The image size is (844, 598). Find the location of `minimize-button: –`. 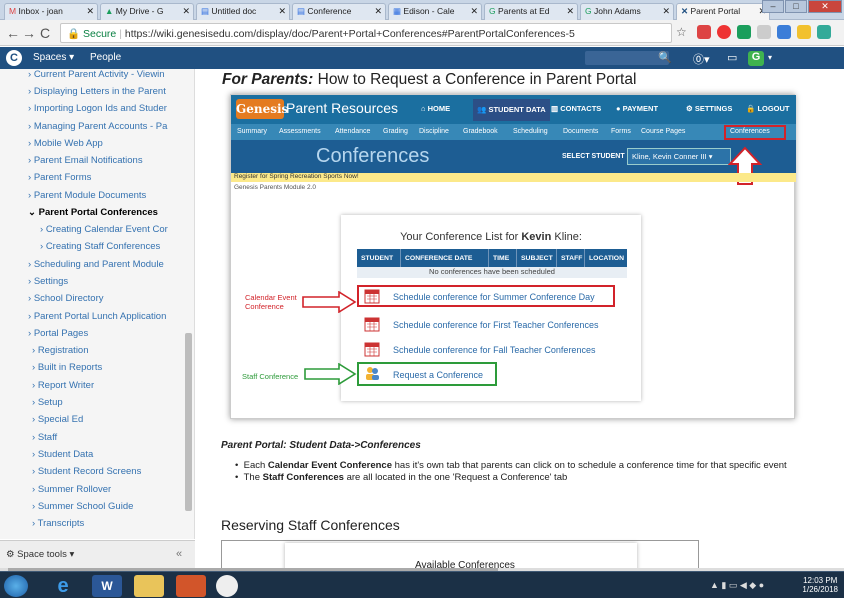

minimize-button: – is located at coordinates (773, 6).